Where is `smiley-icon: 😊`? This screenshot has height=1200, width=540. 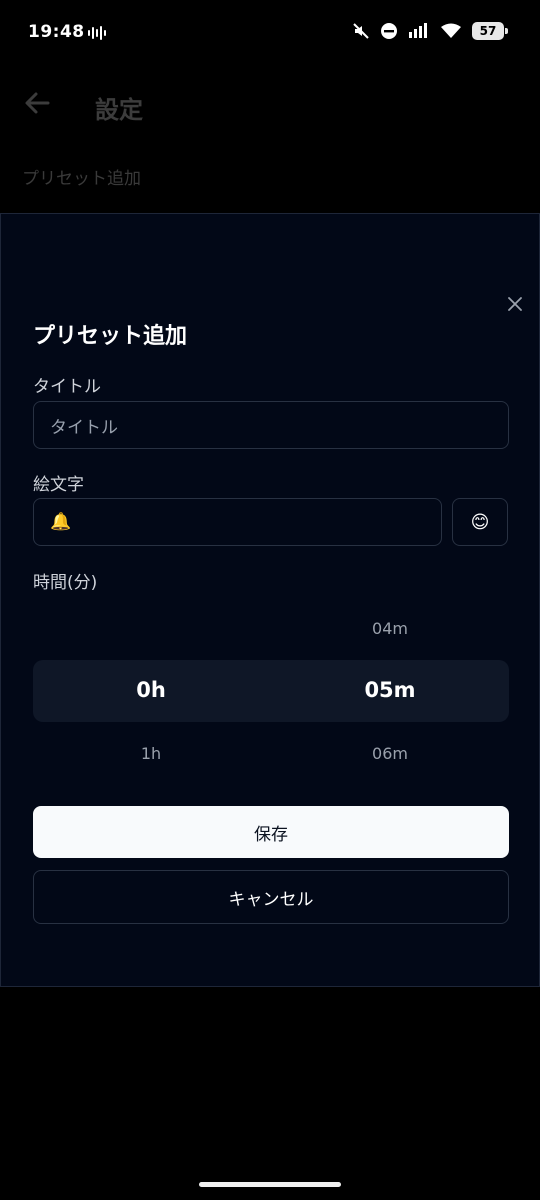
smiley-icon: 😊 is located at coordinates (480, 522).